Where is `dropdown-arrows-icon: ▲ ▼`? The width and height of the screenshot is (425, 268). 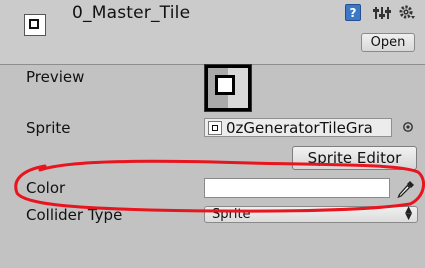
dropdown-arrows-icon: ▲ ▼ is located at coordinates (408, 213).